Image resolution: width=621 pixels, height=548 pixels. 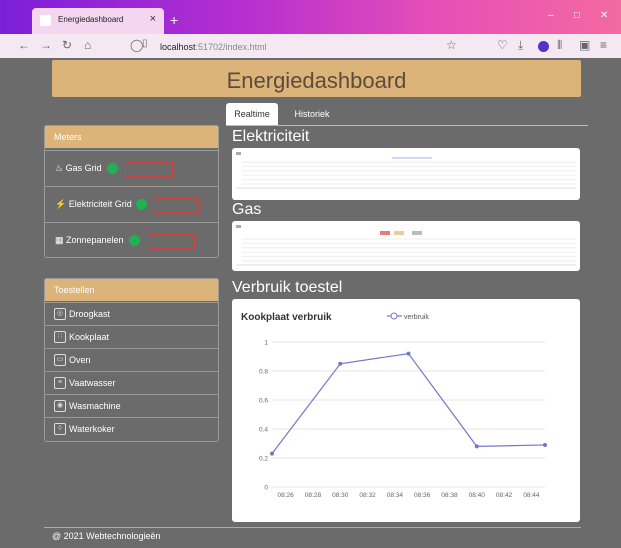 I want to click on device-label: Oven, so click(x=80, y=360).